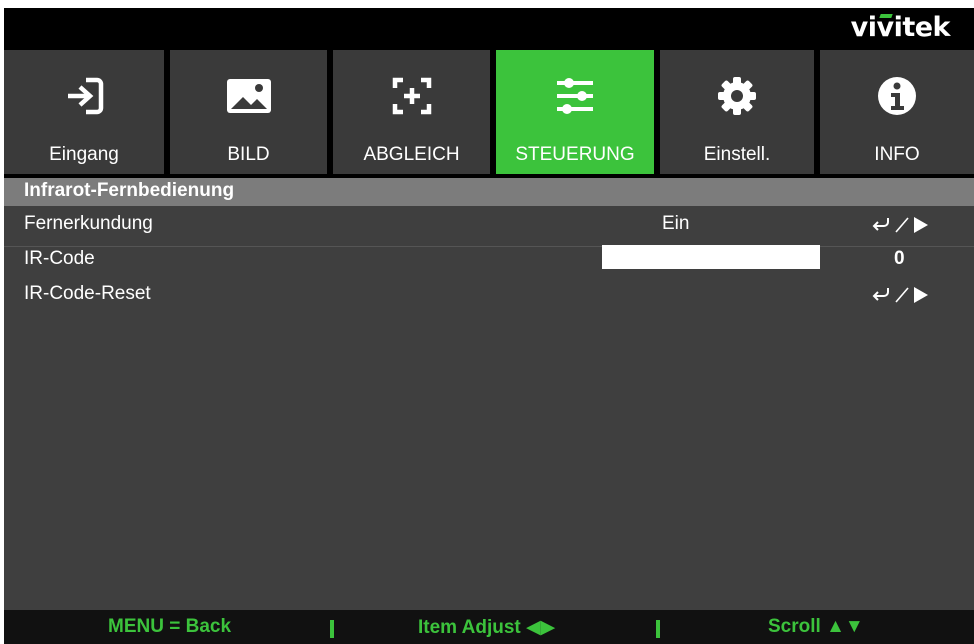  Describe the element at coordinates (411, 96) in the screenshot. I see `alignment-plus-icon` at that location.